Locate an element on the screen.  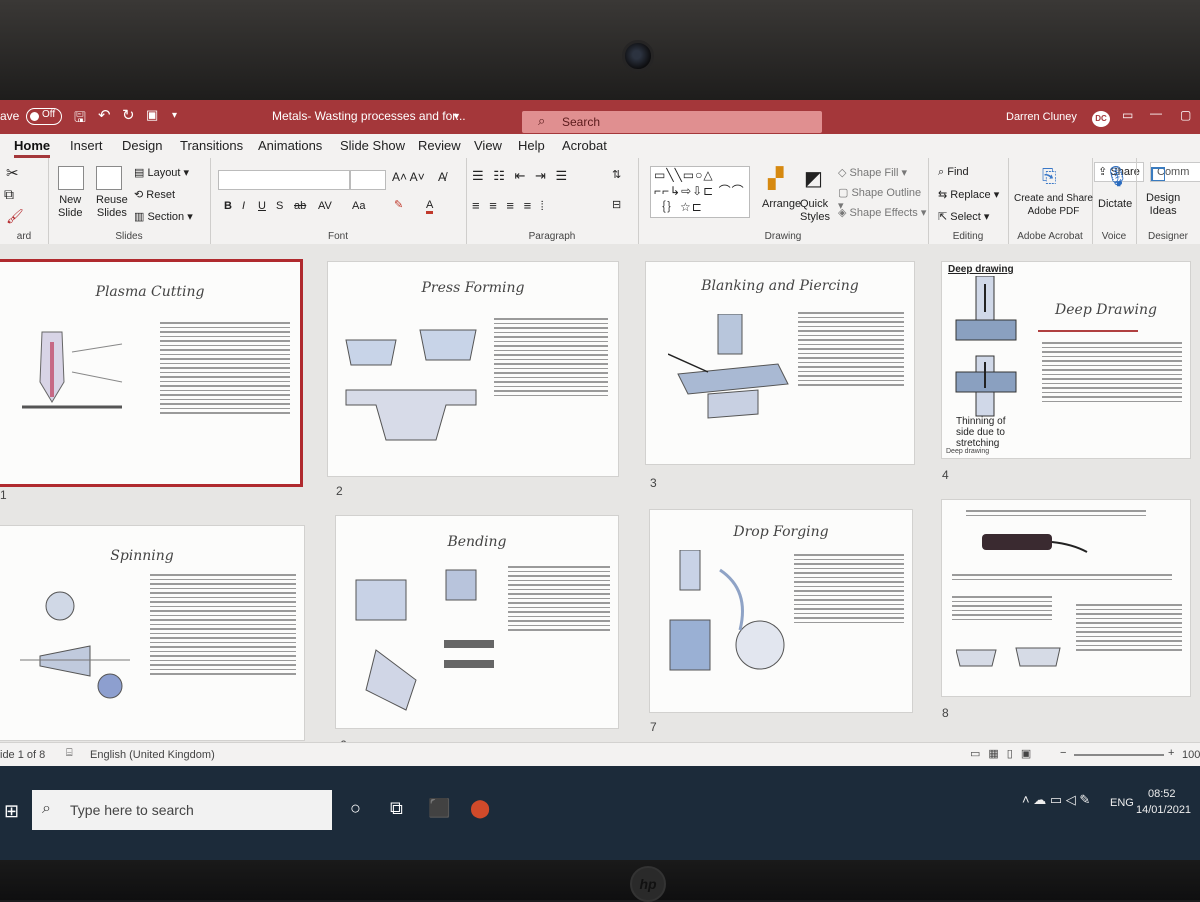
restore-icon: ▢ is located at coordinates (1185, 115).